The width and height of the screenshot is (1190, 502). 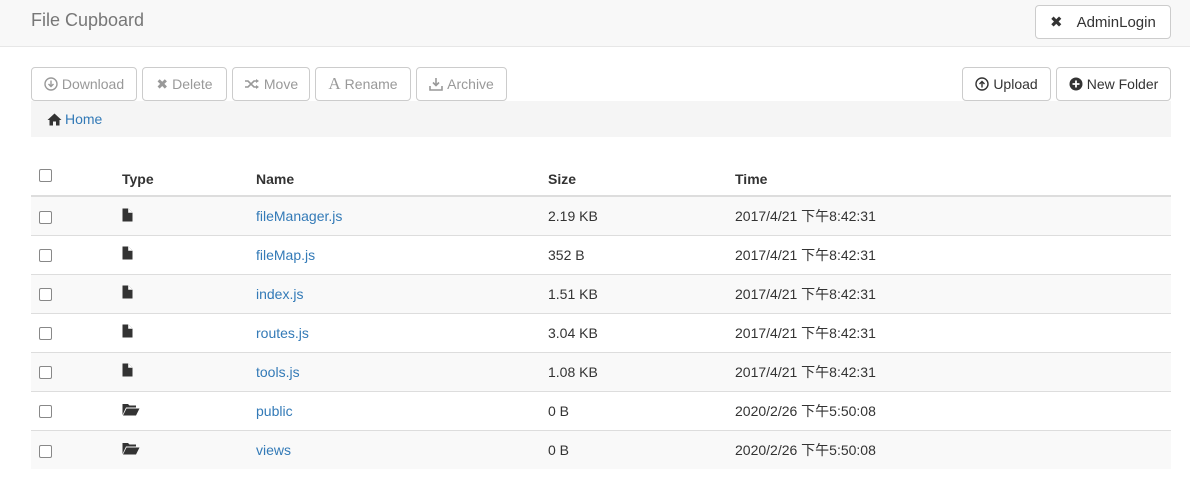 I want to click on table-row: fileMap.js 352 B 2017/4/21 下午8:42:31, so click(x=601, y=254).